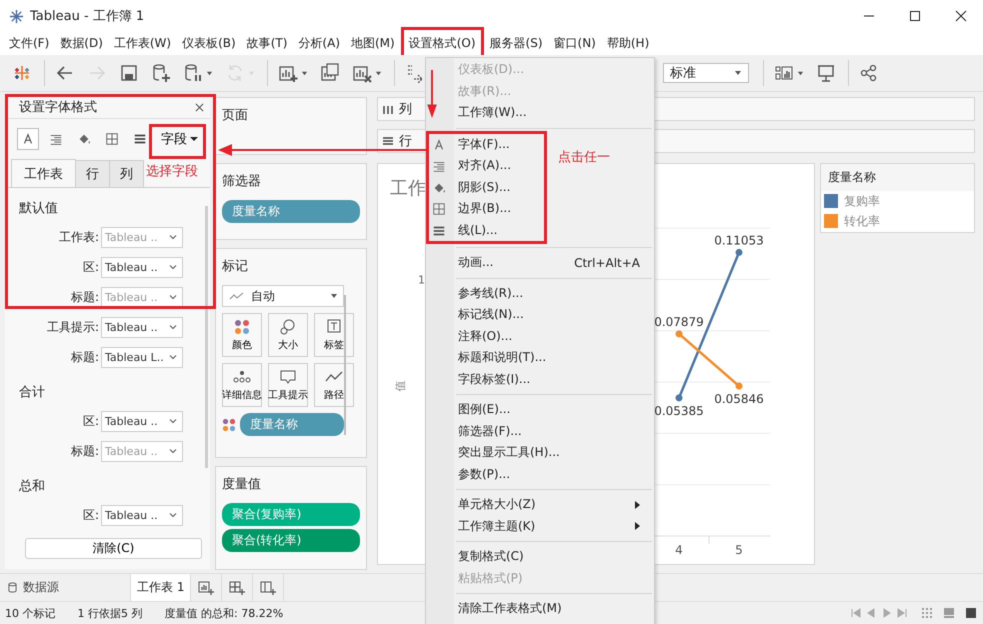  Describe the element at coordinates (971, 613) in the screenshot. I see `tab-view-icon` at that location.